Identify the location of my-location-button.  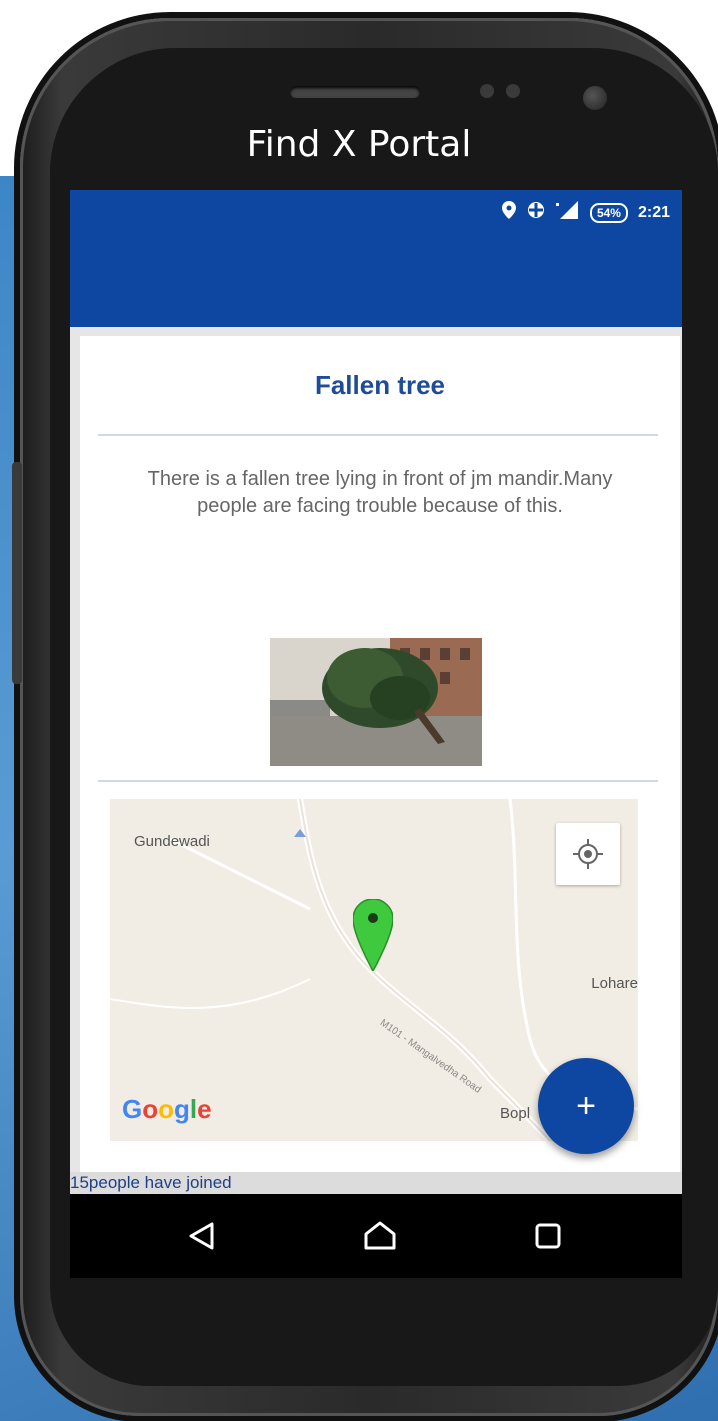
(588, 854).